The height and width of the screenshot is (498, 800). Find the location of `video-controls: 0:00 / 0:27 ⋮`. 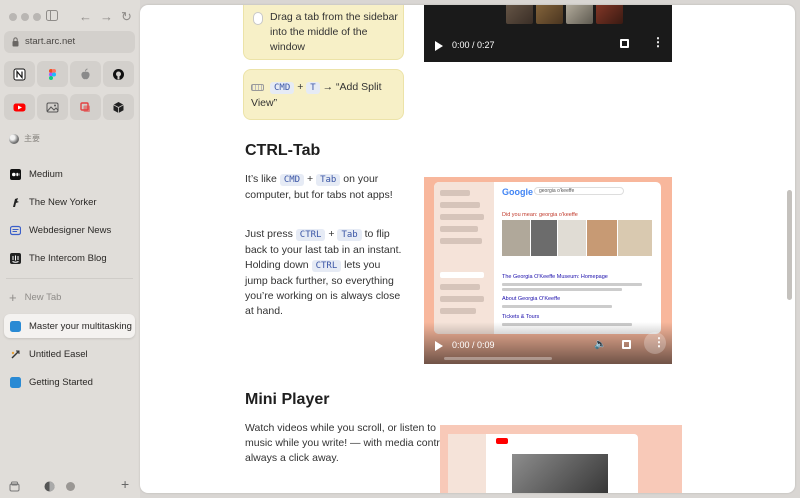

video-controls: 0:00 / 0:27 ⋮ is located at coordinates (548, 47).